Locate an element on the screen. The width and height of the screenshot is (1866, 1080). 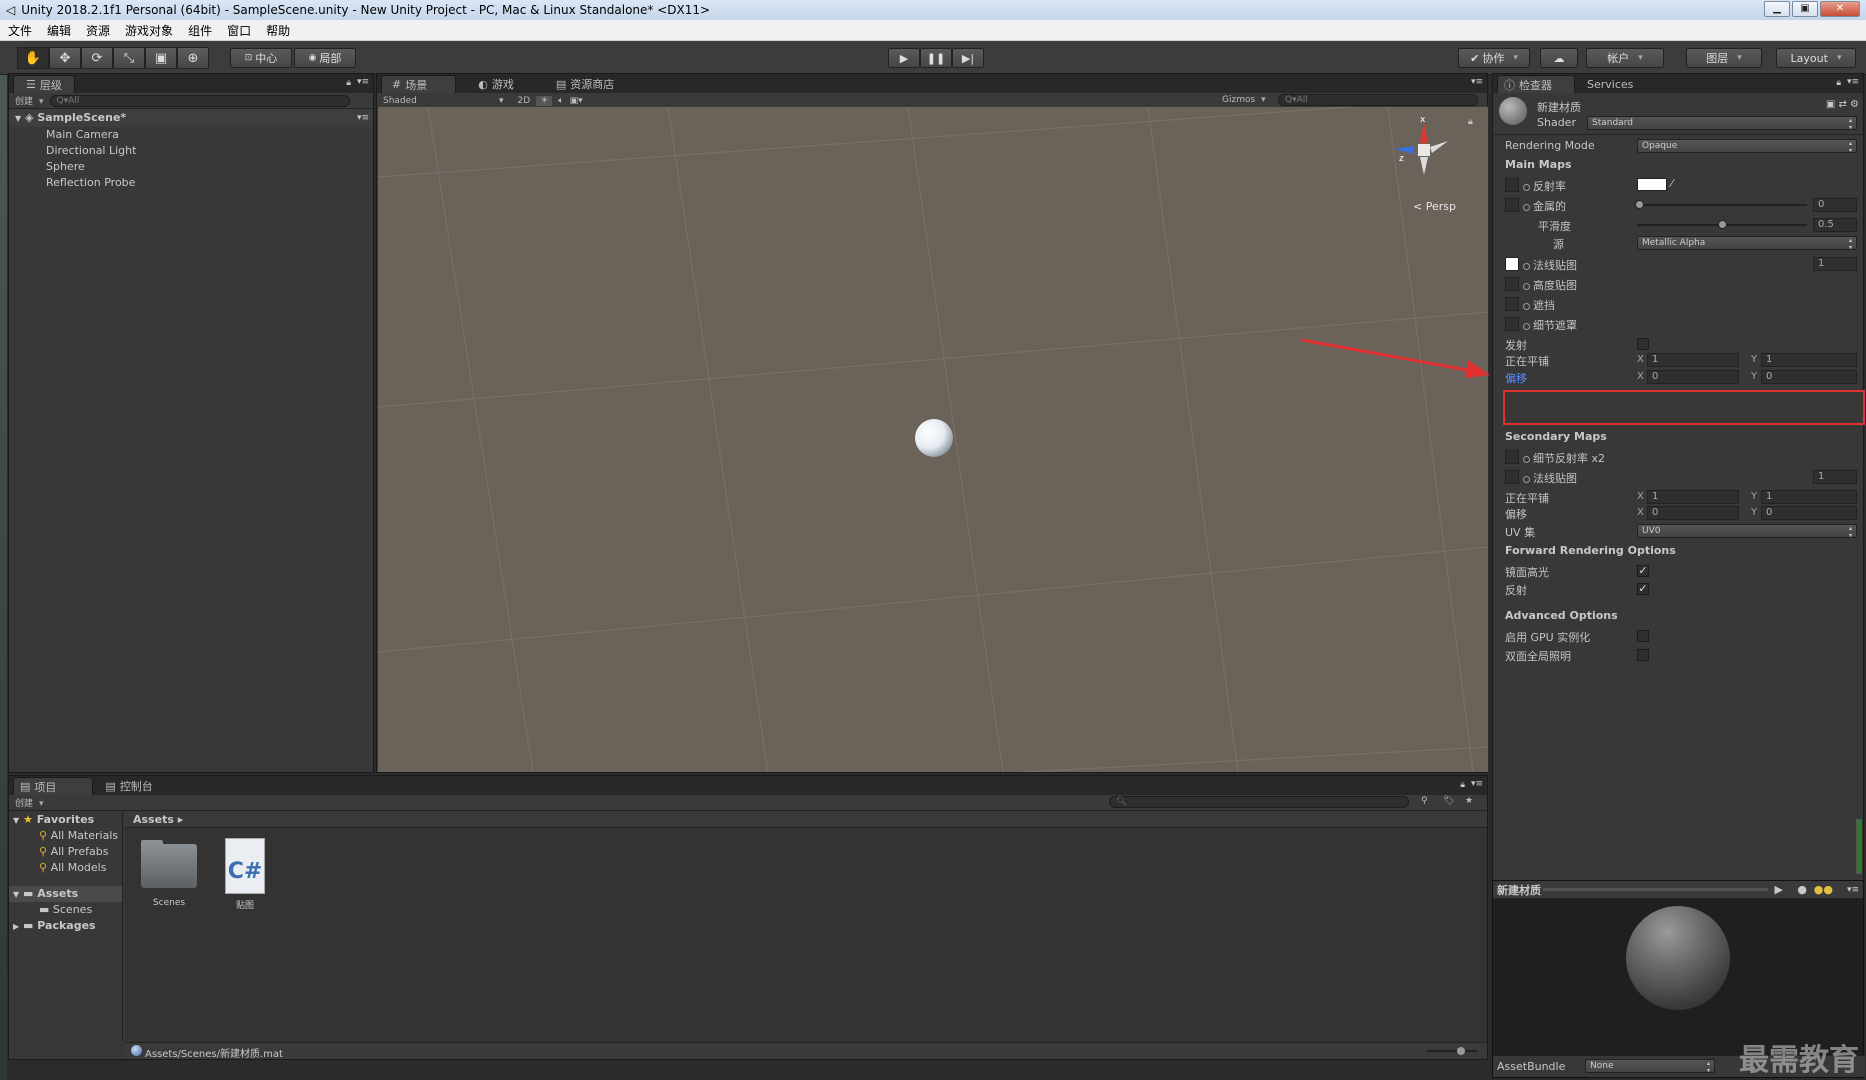
favorite-item: ⚲ All Materials is located at coordinates (65, 836).